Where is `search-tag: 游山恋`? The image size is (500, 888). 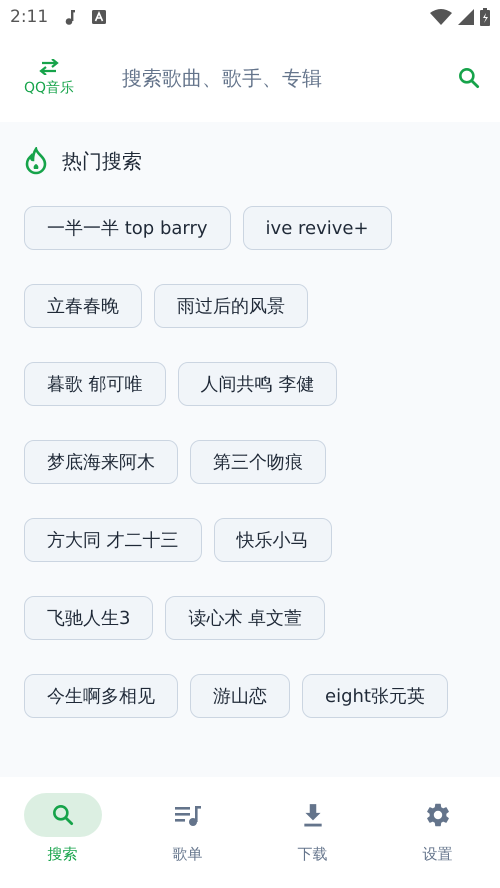 search-tag: 游山恋 is located at coordinates (240, 696).